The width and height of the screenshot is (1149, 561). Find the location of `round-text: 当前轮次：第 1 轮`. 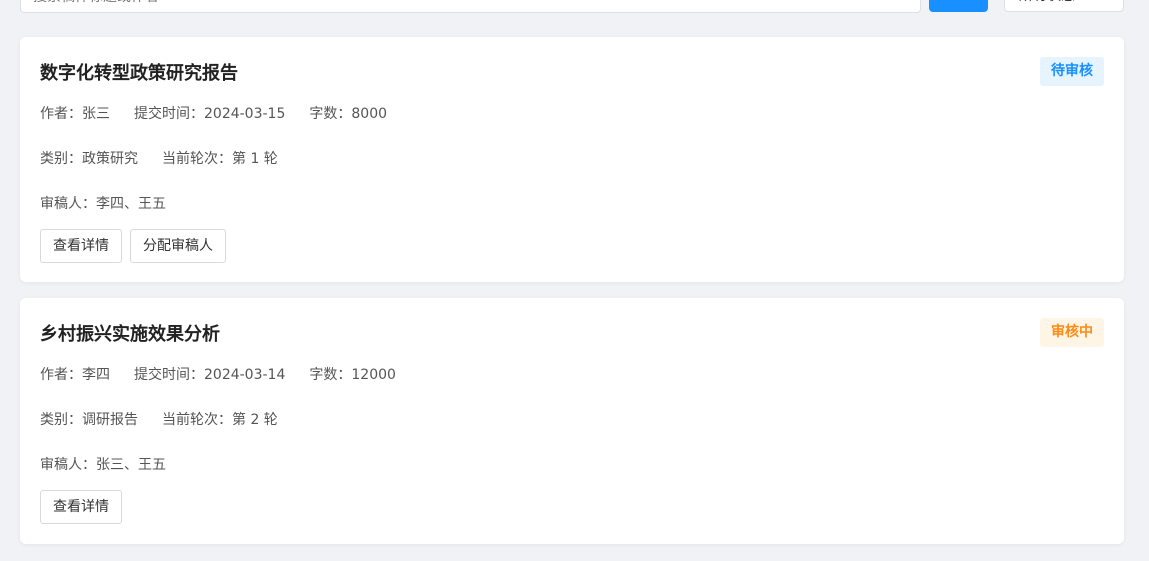

round-text: 当前轮次：第 1 轮 is located at coordinates (220, 159).